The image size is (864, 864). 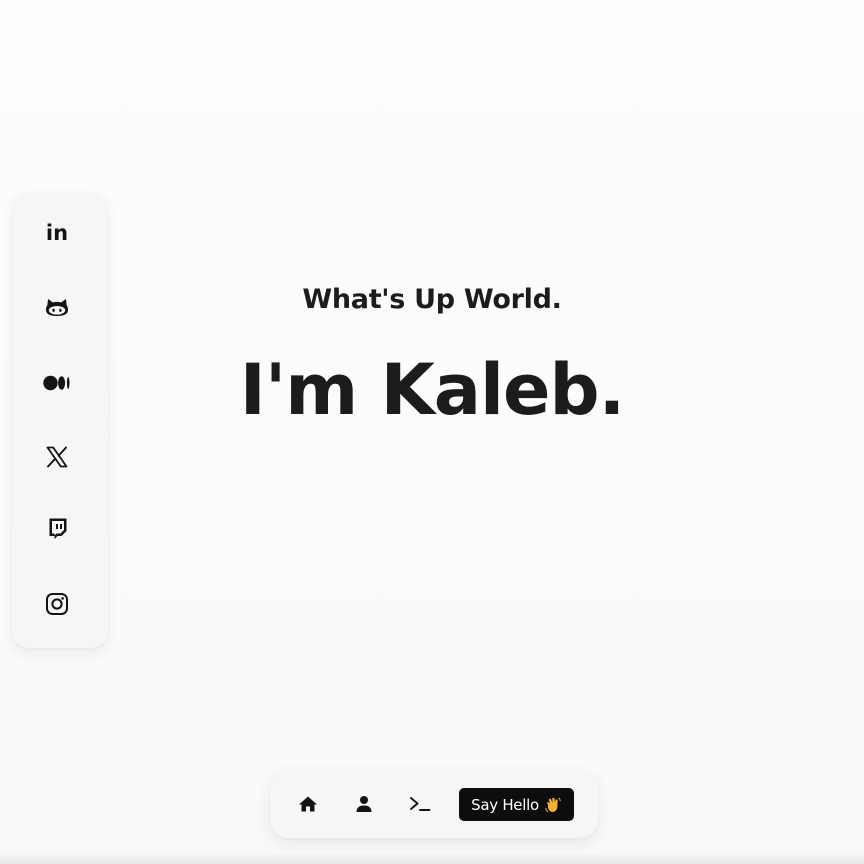 I want to click on user-icon, so click(x=364, y=804).